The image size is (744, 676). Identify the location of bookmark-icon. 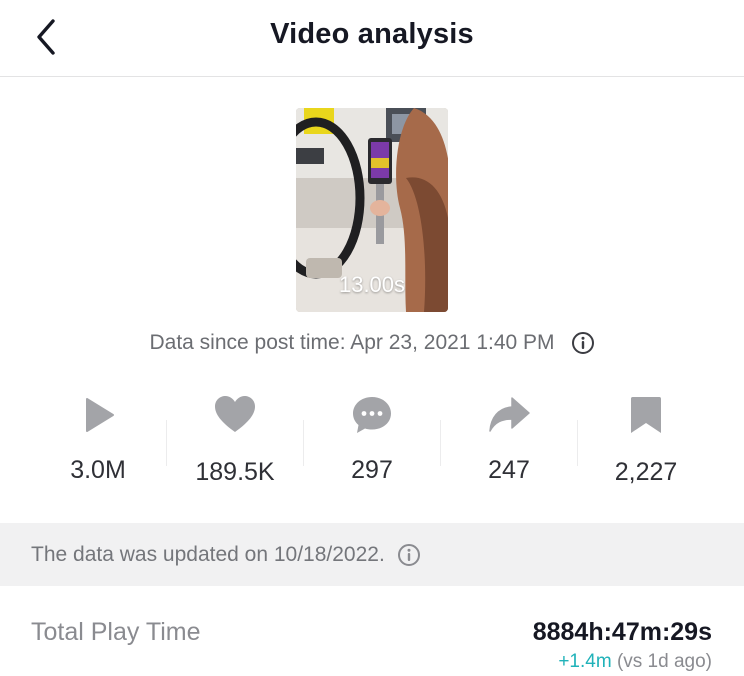
(646, 415).